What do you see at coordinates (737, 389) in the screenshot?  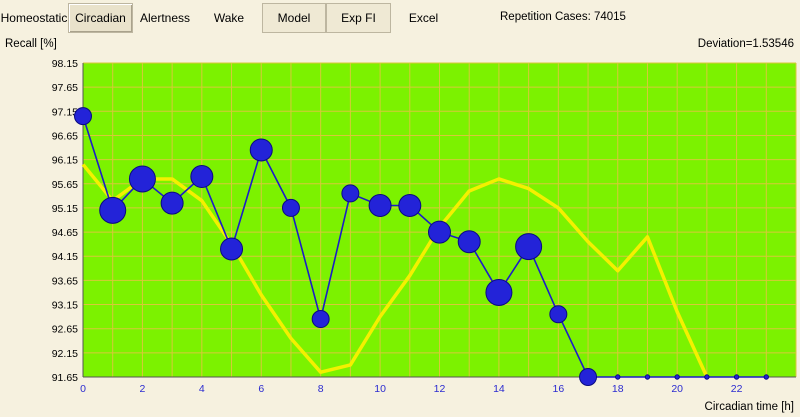 I see `x-tick-label: 22` at bounding box center [737, 389].